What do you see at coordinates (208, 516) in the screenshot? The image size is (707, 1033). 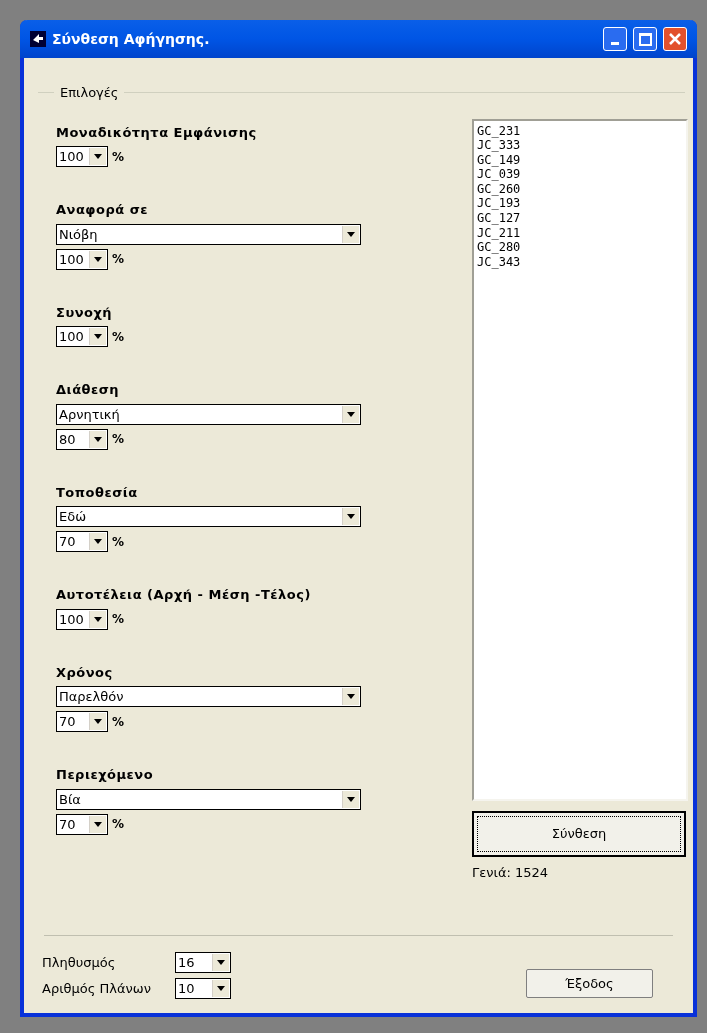 I see `dropdown: Εδώ` at bounding box center [208, 516].